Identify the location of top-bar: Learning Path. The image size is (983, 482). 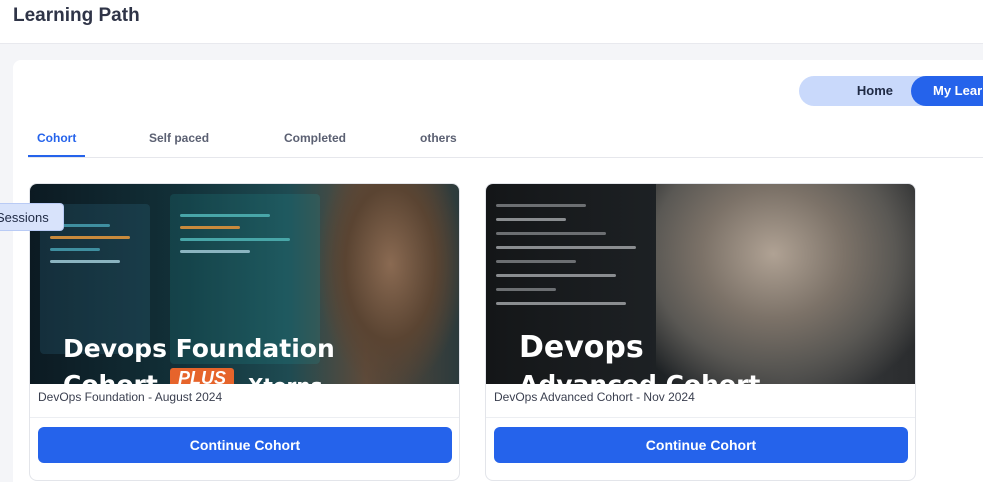
(491, 22).